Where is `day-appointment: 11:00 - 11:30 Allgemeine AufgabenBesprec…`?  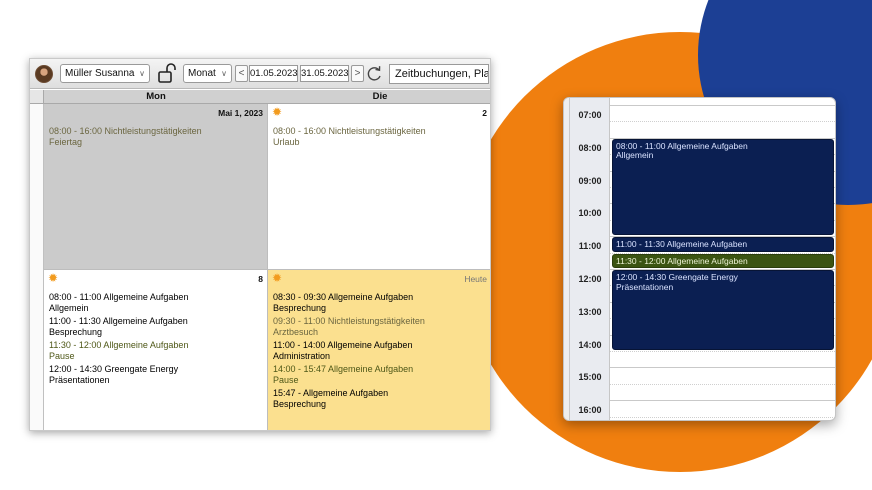 day-appointment: 11:00 - 11:30 Allgemeine AufgabenBesprec… is located at coordinates (723, 244).